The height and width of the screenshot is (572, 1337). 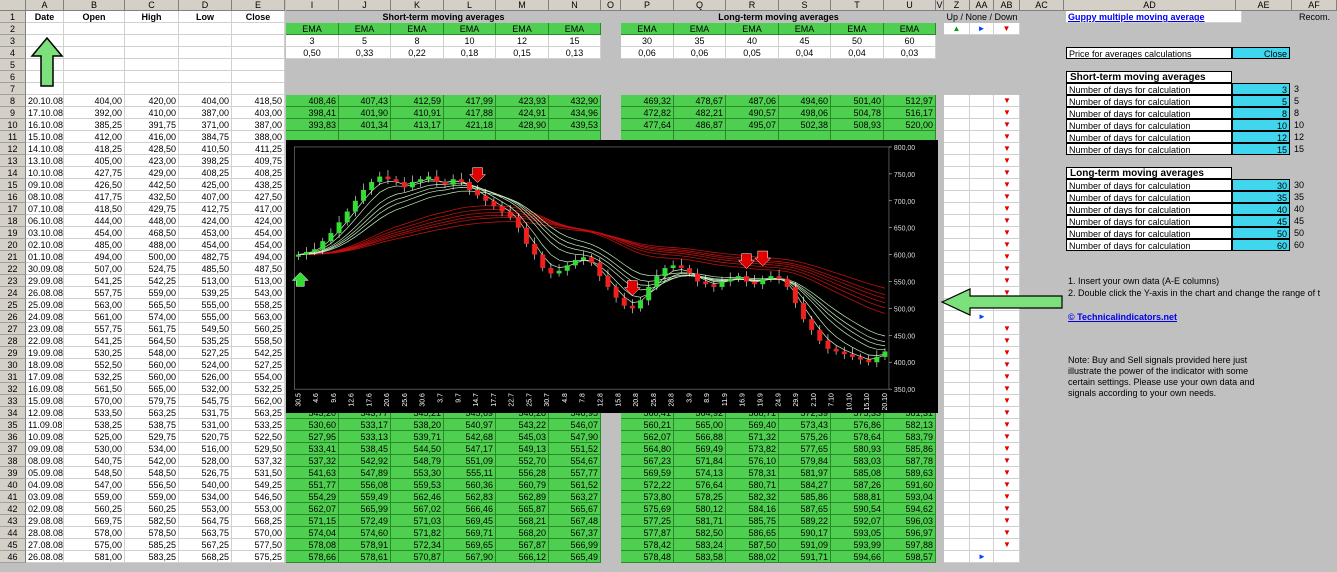 I want to click on long-ema-cell: 571,84, so click(x=700, y=461).